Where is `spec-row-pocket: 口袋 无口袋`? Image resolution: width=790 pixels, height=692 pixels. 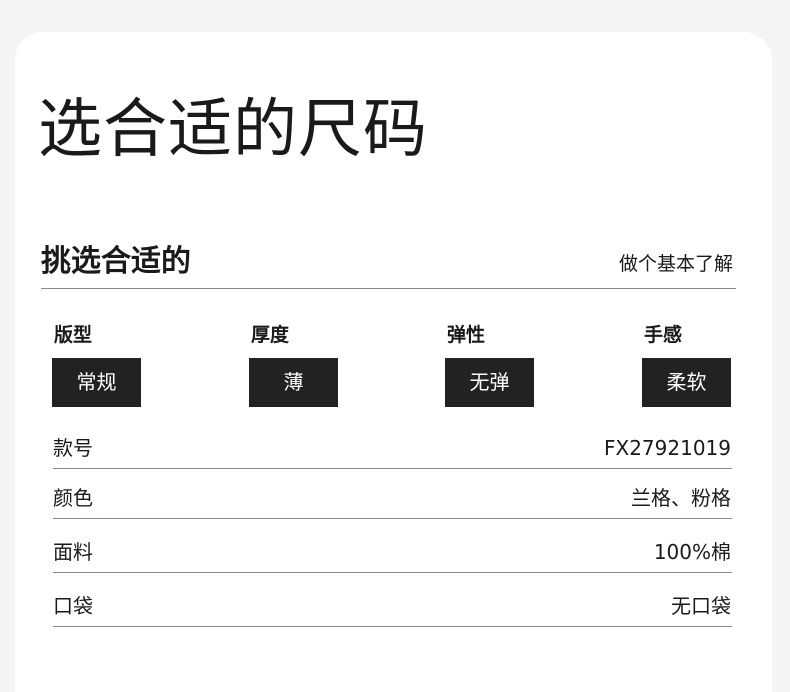
spec-row-pocket: 口袋 无口袋 is located at coordinates (392, 605).